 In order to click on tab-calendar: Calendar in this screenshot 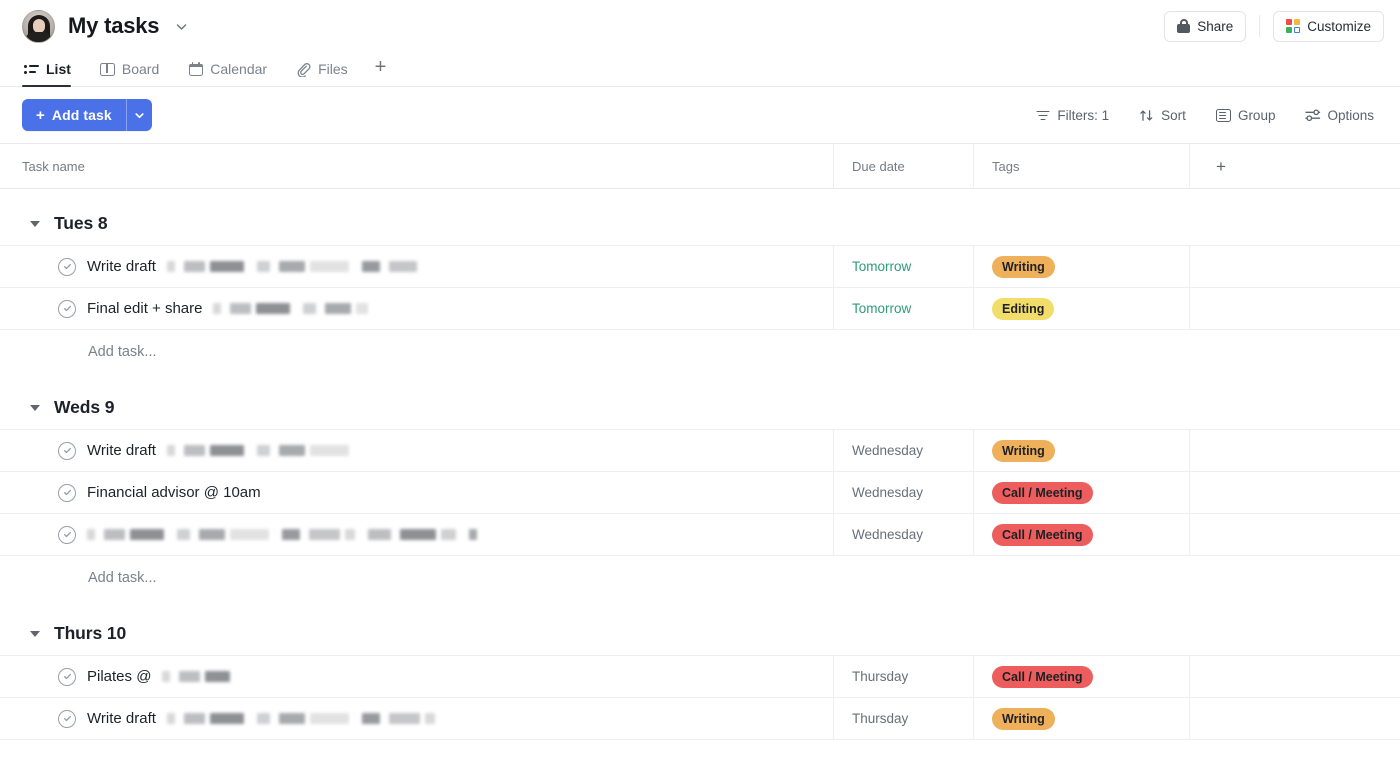, I will do `click(232, 69)`.